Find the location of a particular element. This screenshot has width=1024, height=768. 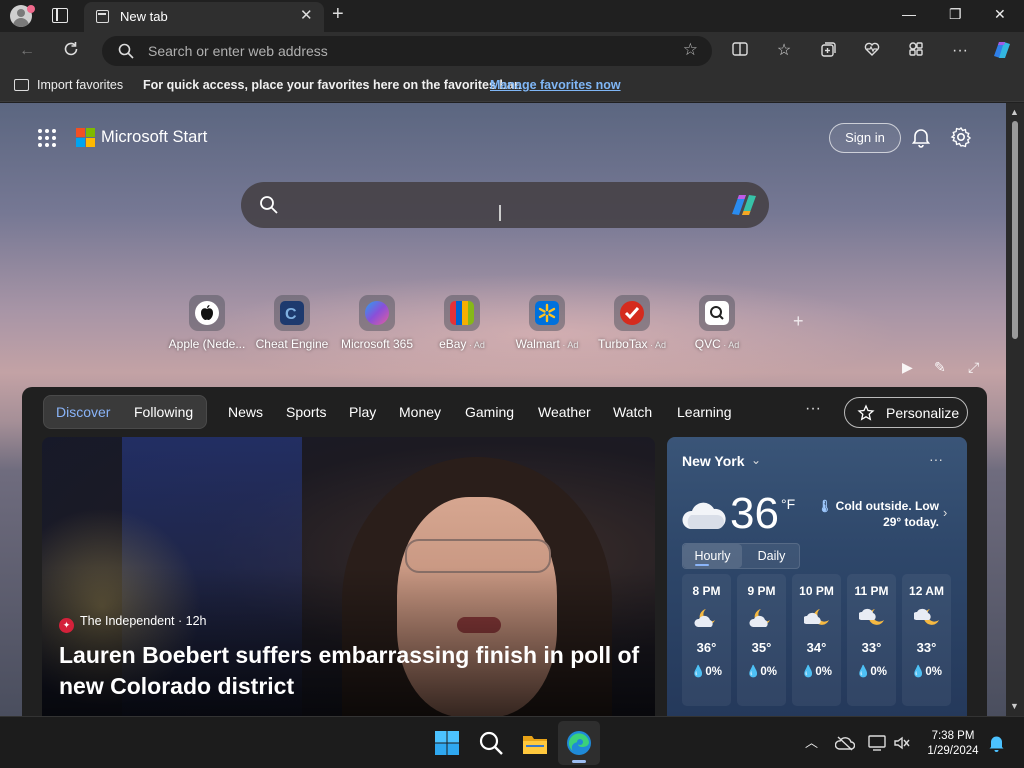

scroll-down-icon: ▼ is located at coordinates (1014, 706).